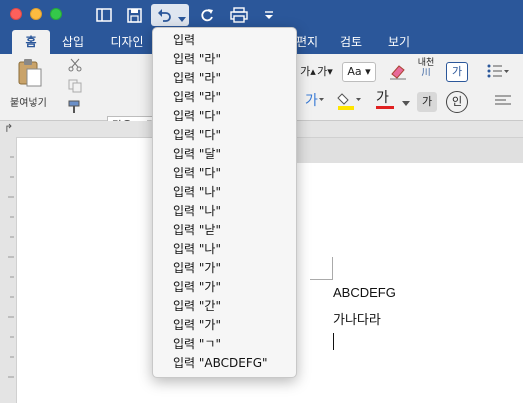 This screenshot has width=523, height=403. I want to click on tab-home: 홈, so click(31, 42).